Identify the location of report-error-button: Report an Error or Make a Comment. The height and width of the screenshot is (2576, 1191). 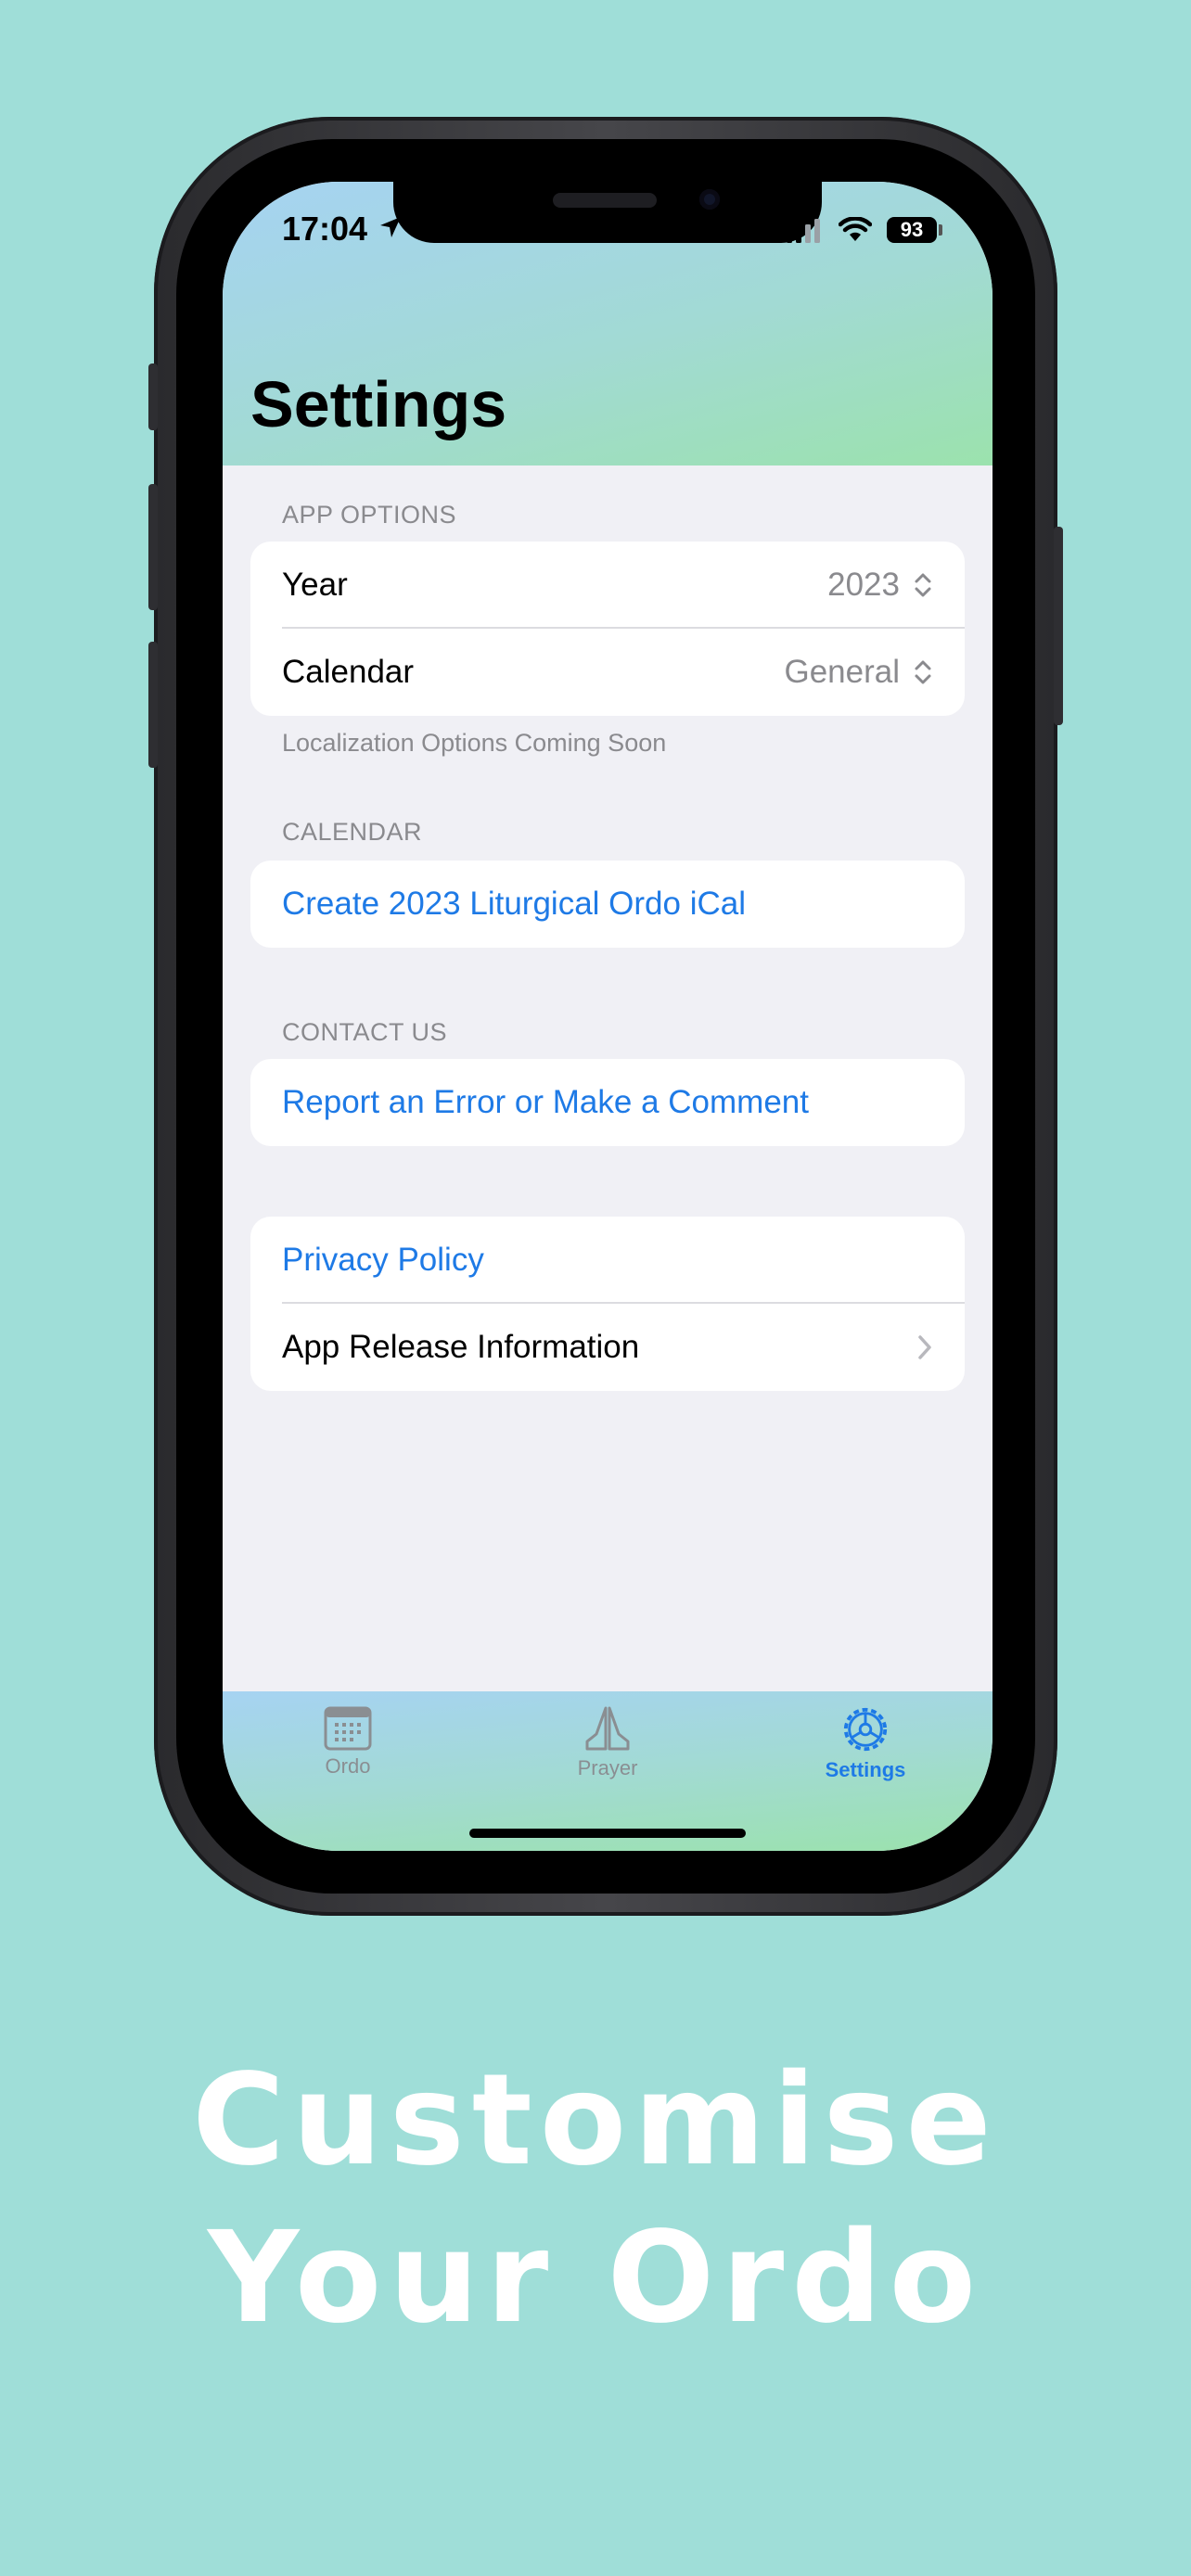
(607, 1102).